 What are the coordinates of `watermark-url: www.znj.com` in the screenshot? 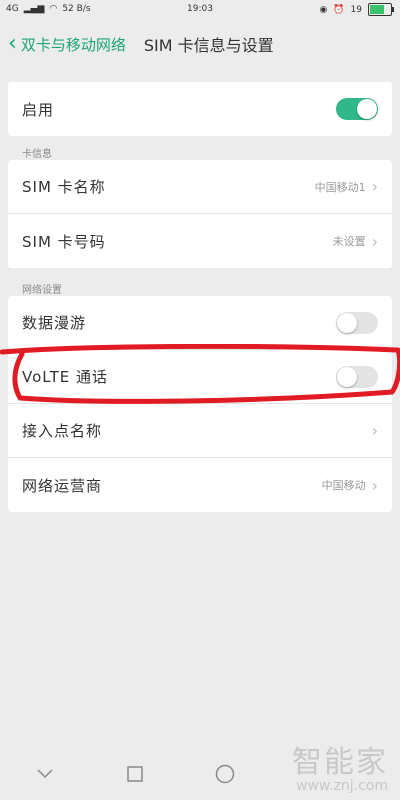 It's located at (342, 786).